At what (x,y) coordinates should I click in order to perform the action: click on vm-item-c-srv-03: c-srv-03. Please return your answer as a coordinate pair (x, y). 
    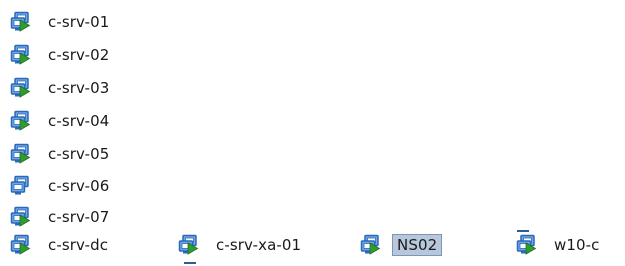
    Looking at the image, I should click on (60, 88).